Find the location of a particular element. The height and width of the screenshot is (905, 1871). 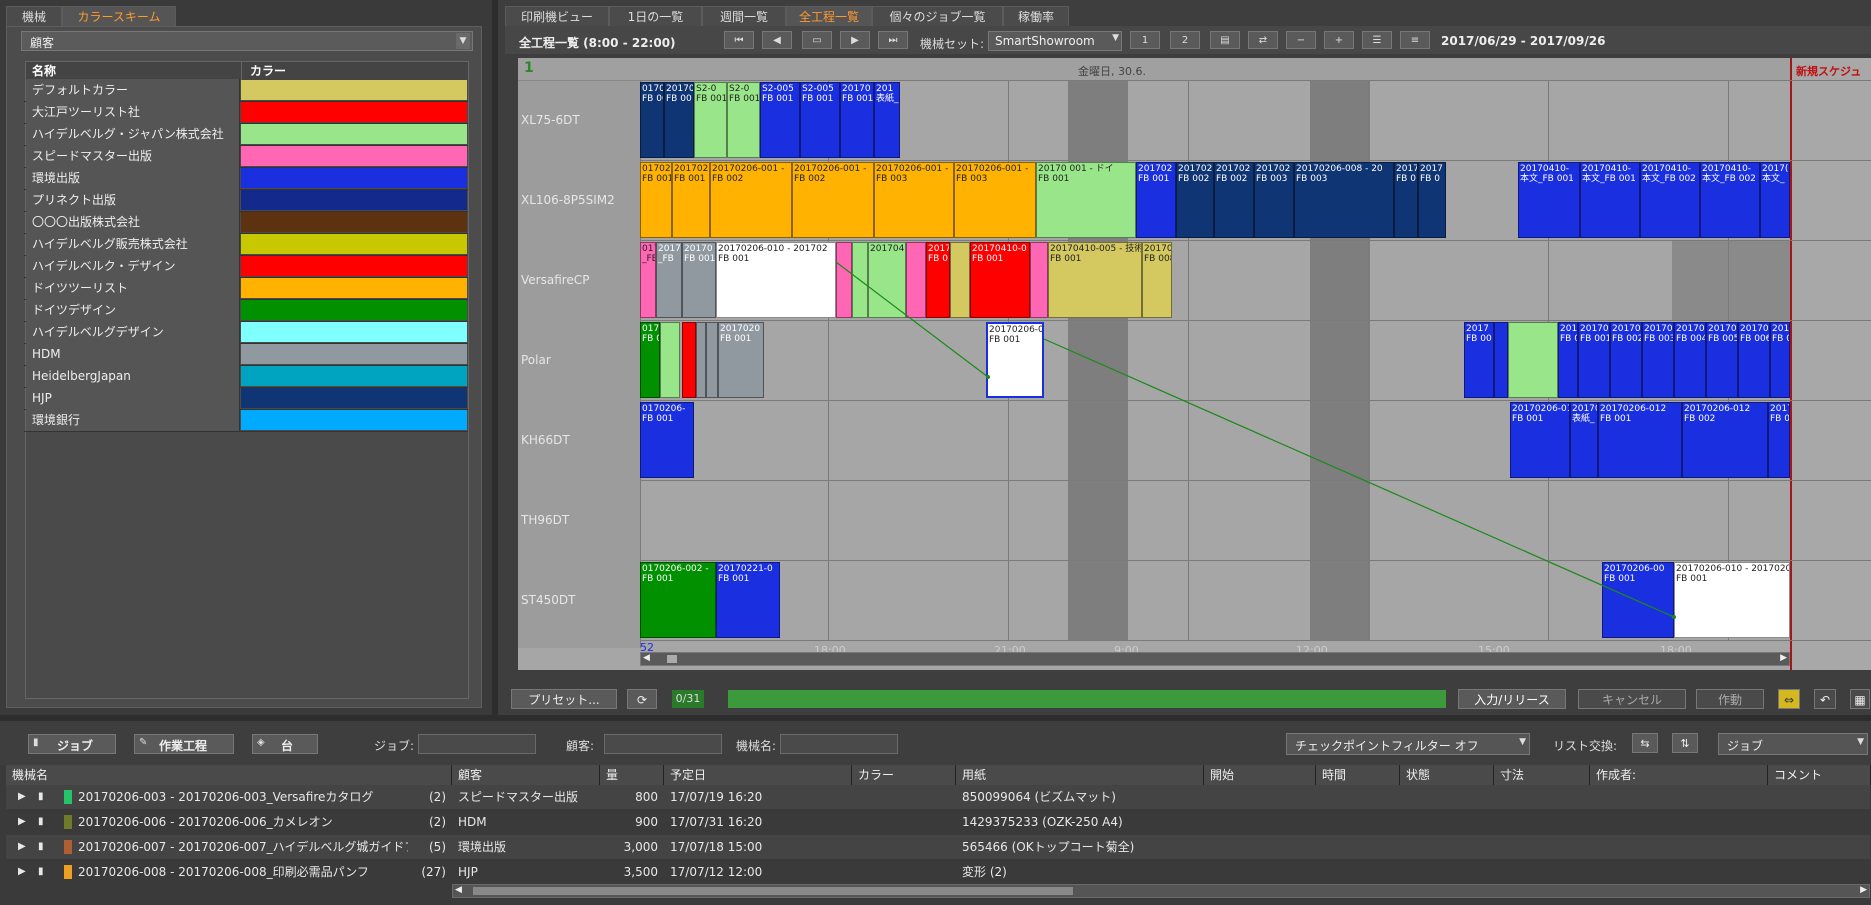

refresh-icon: ⟳ is located at coordinates (642, 699).